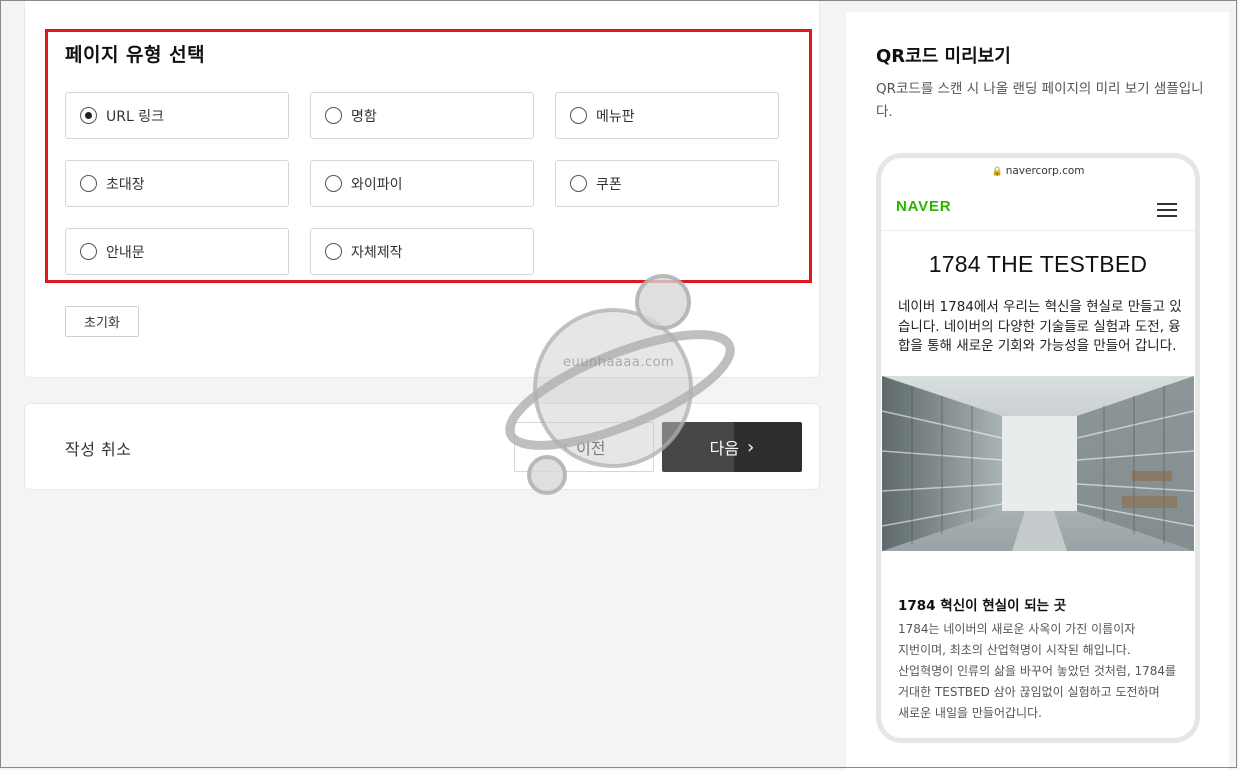 The image size is (1239, 770). Describe the element at coordinates (377, 252) in the screenshot. I see `option-label: 자체제작` at that location.